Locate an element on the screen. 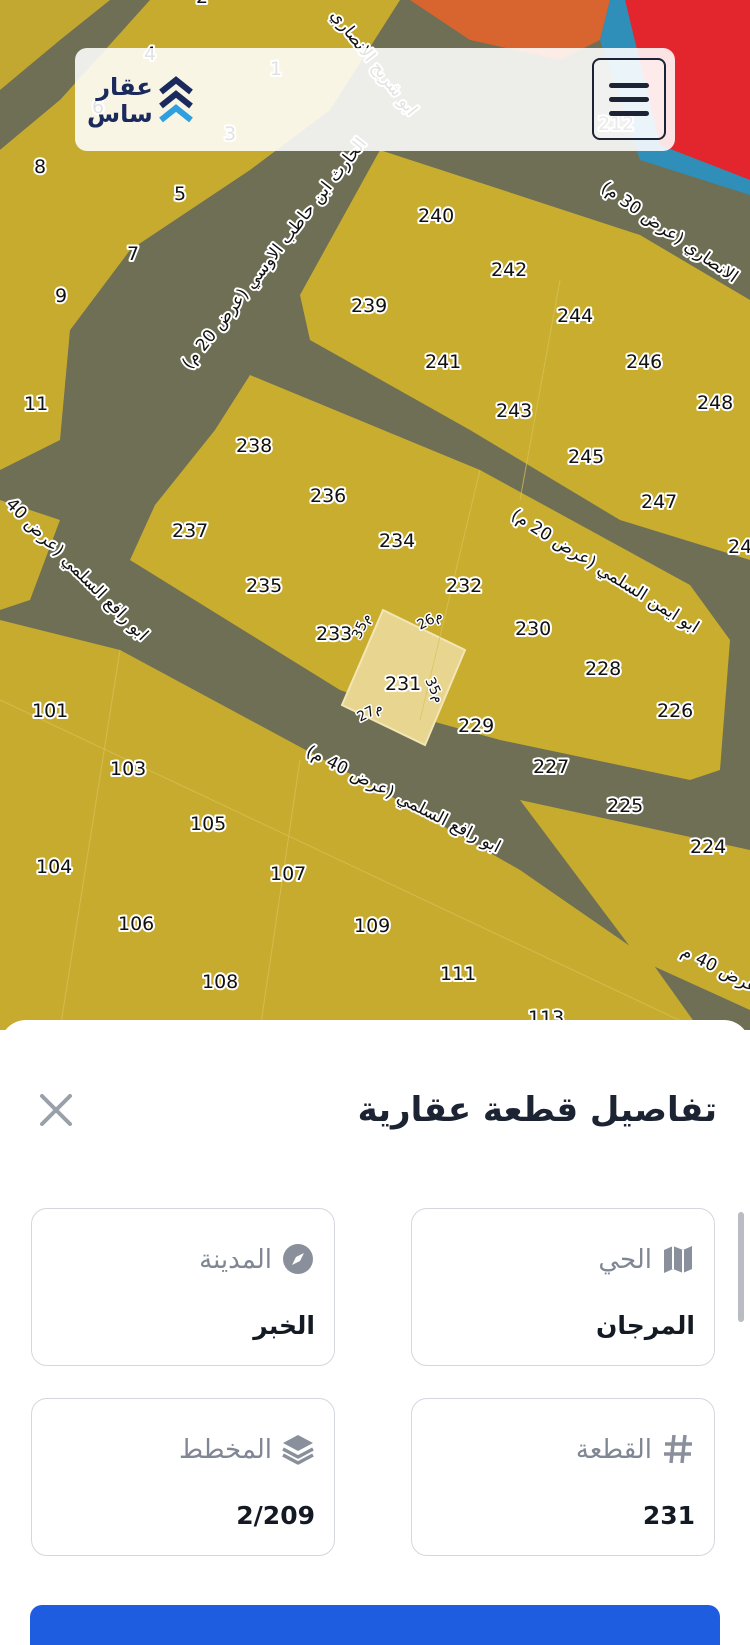 Image resolution: width=750 pixels, height=1645 pixels. city-value: الخبر is located at coordinates (284, 1325).